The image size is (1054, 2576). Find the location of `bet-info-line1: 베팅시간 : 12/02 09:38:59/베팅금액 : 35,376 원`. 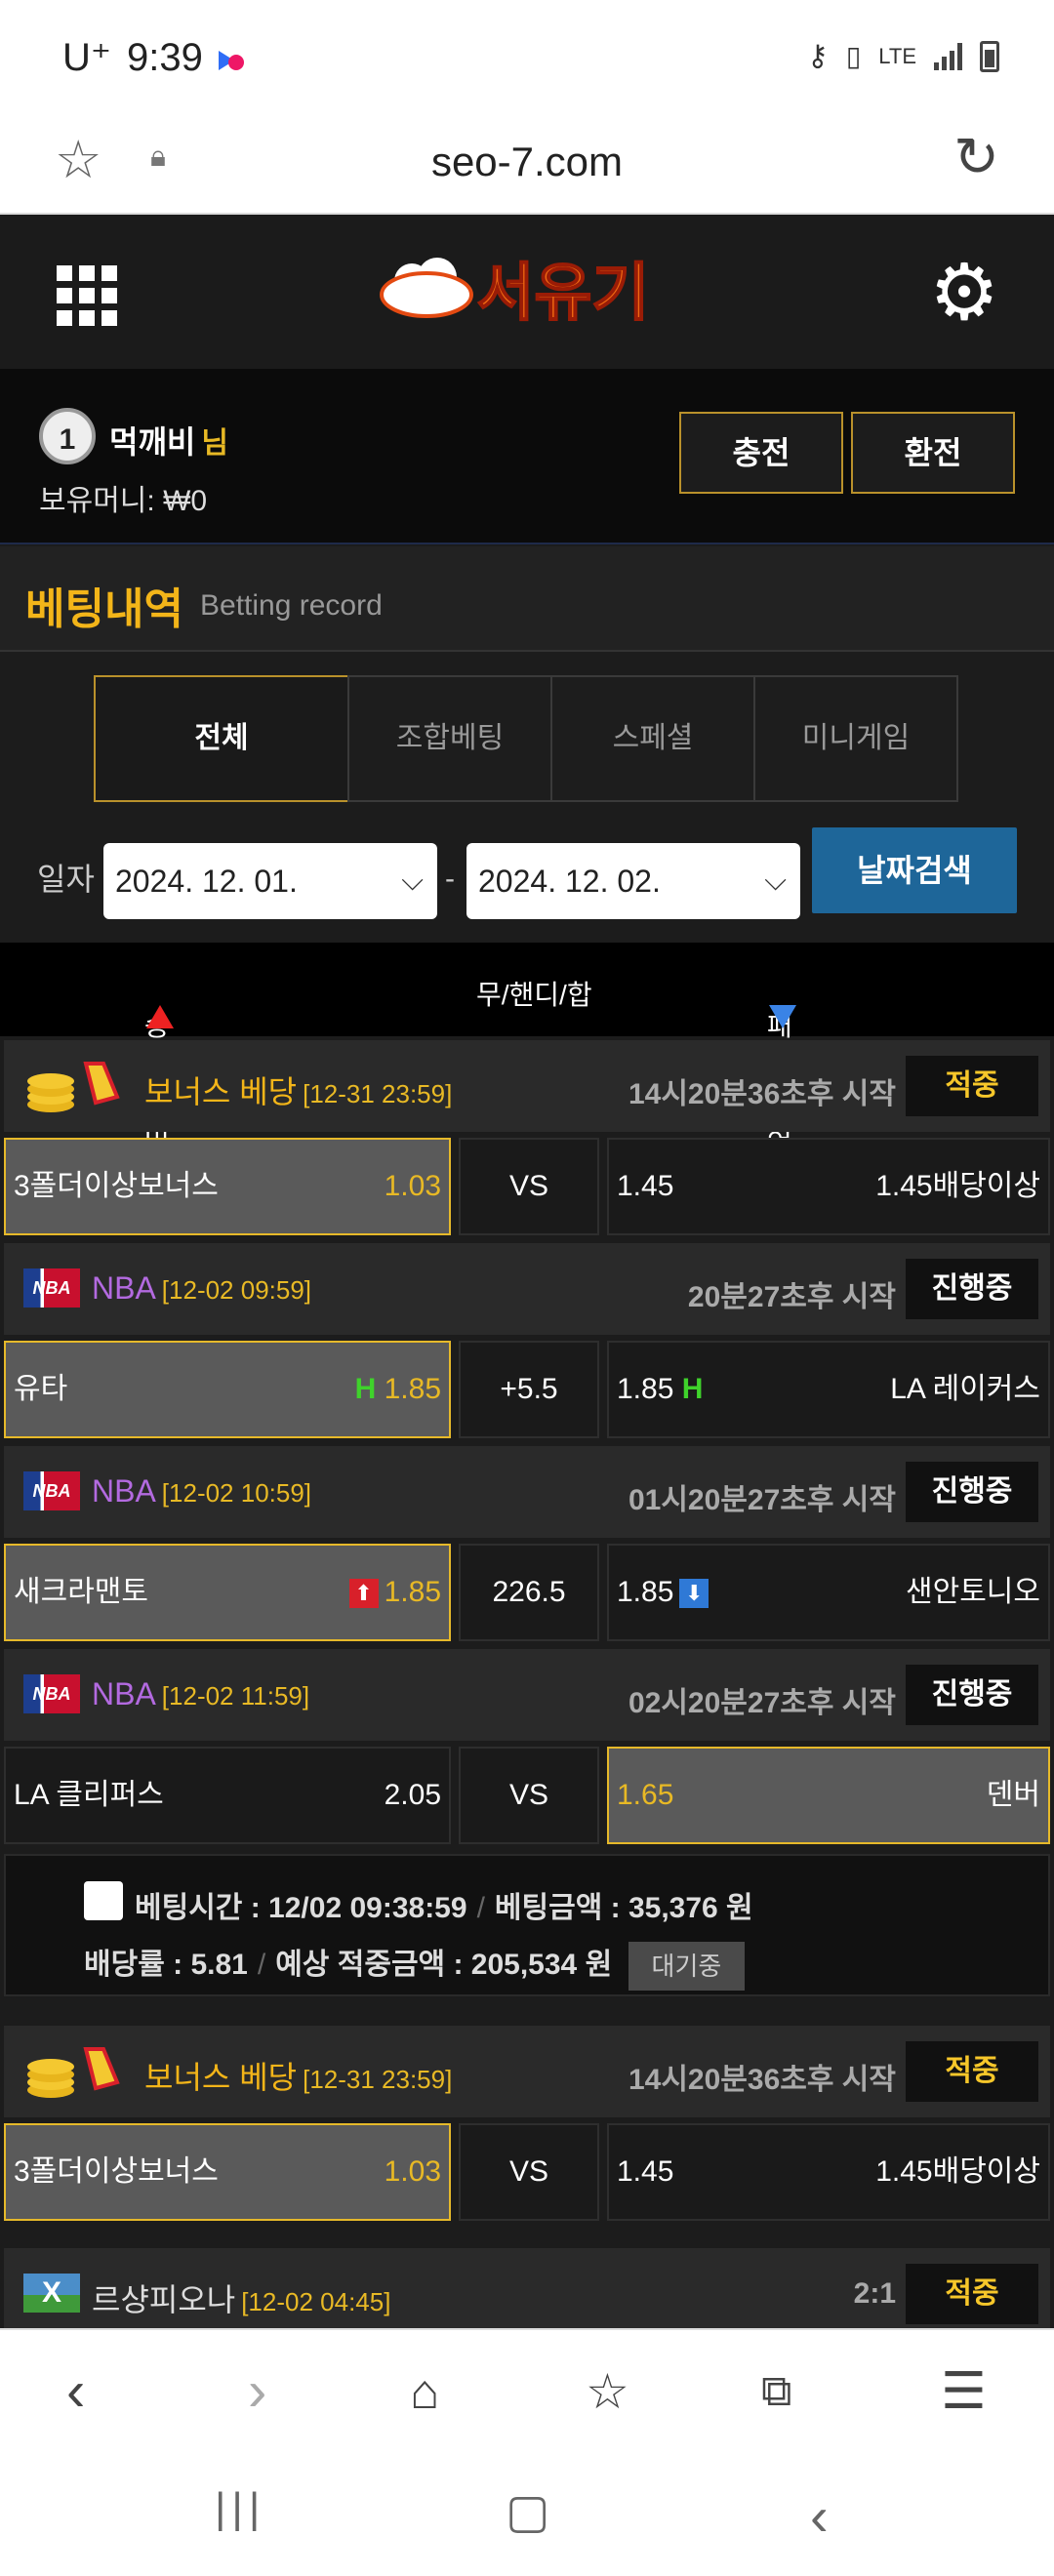

bet-info-line1: 베팅시간 : 12/02 09:38:59/베팅금액 : 35,376 원 is located at coordinates (444, 1908).